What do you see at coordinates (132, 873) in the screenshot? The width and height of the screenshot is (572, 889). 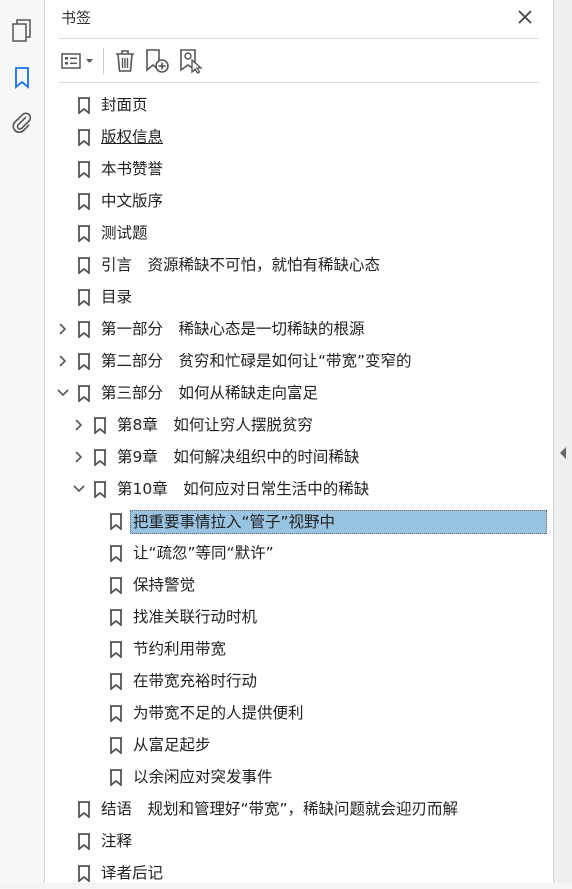 I see `bookmark-label: 译者后记` at bounding box center [132, 873].